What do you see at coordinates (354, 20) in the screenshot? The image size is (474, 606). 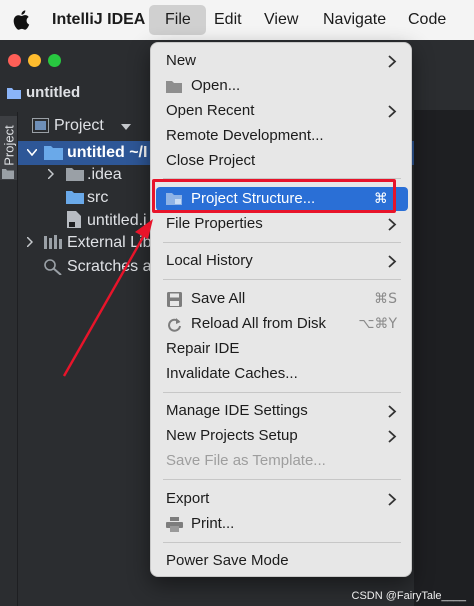 I see `menubar-navigate: Navigate` at bounding box center [354, 20].